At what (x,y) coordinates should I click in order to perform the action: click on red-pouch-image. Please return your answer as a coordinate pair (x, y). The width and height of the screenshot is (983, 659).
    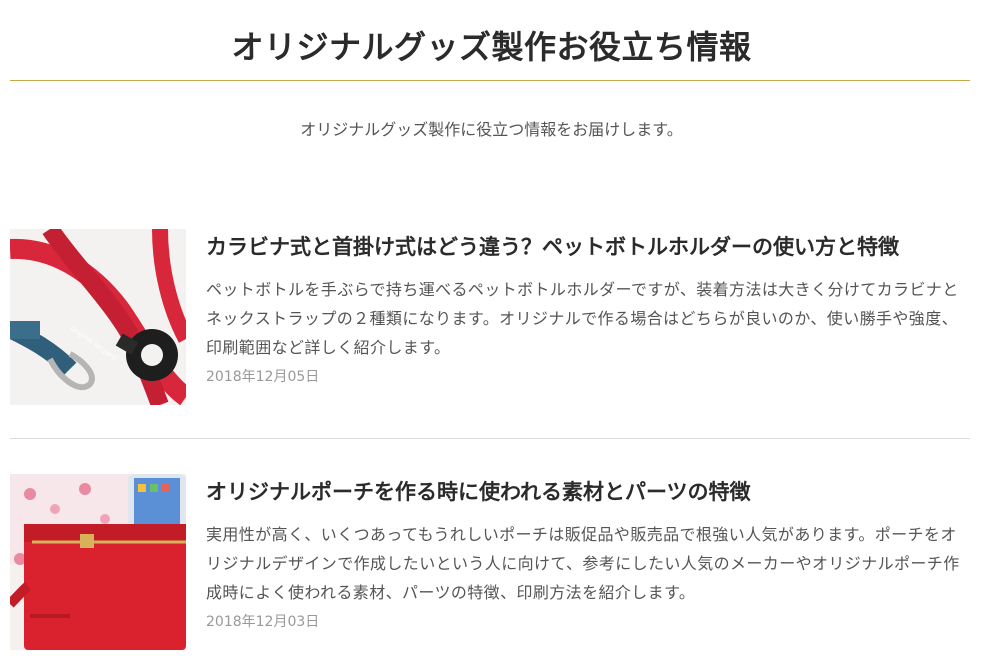
    Looking at the image, I should click on (98, 562).